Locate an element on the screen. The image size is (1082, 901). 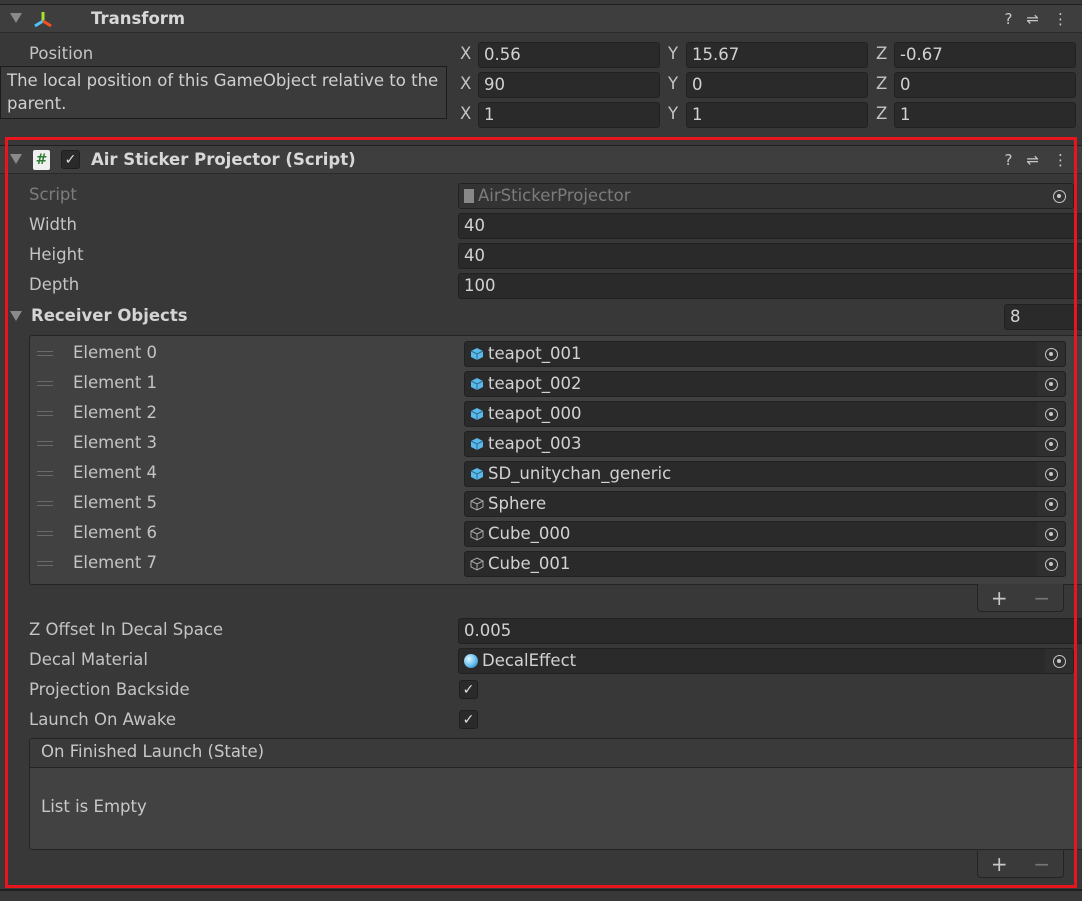
event-empty-text: List is Empty is located at coordinates (94, 806).